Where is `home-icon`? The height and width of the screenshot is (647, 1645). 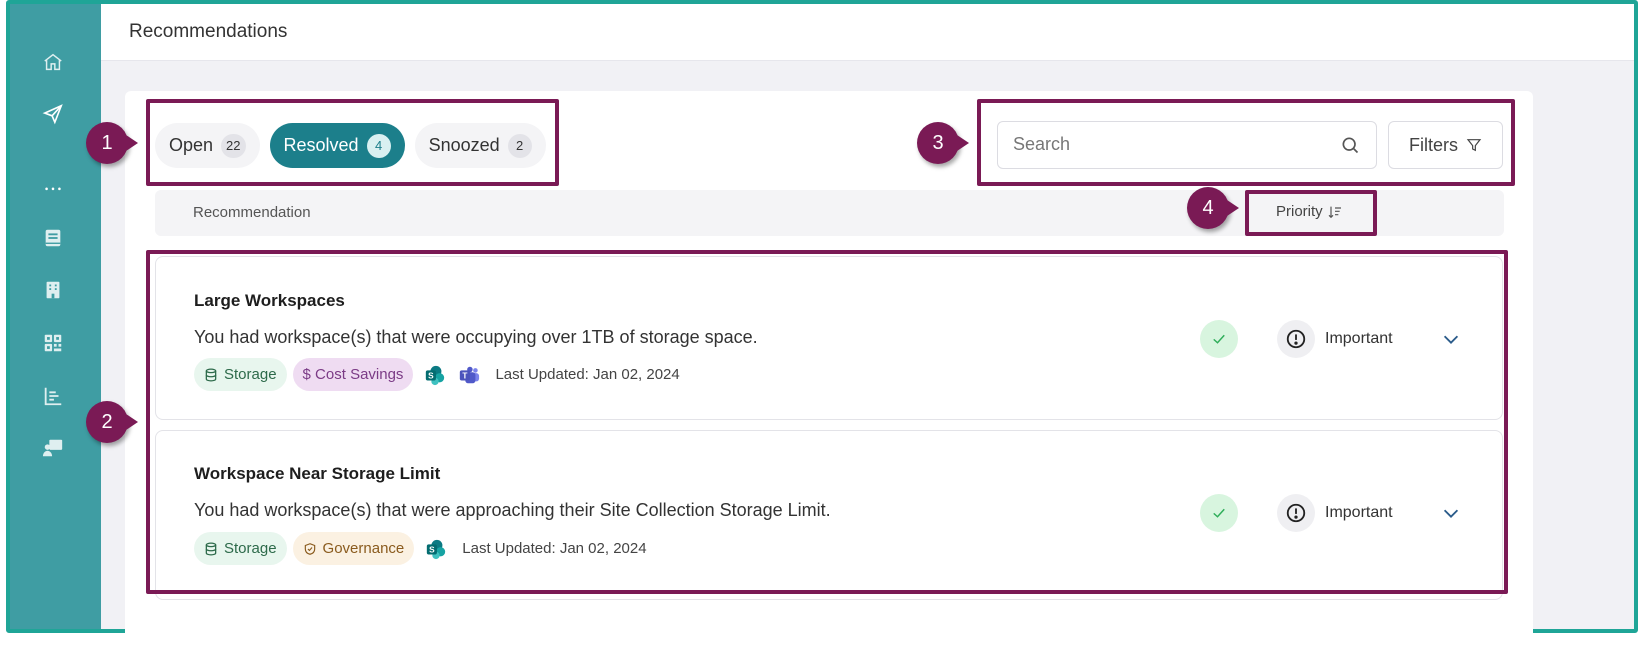
home-icon is located at coordinates (53, 62).